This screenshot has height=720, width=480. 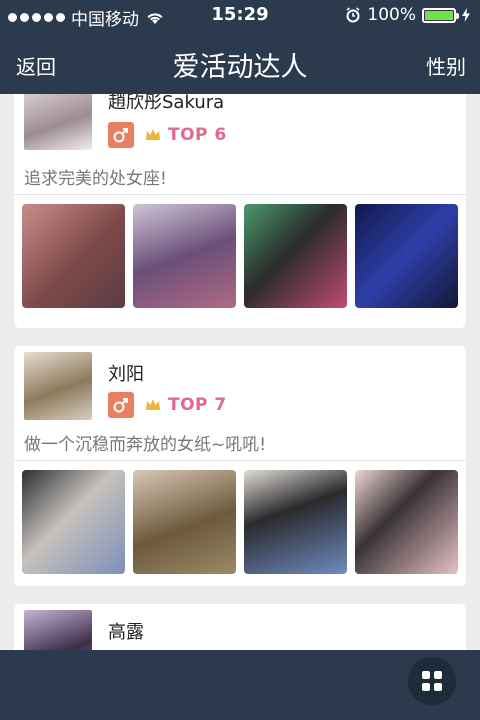 What do you see at coordinates (240, 627) in the screenshot?
I see `user-card: 高露` at bounding box center [240, 627].